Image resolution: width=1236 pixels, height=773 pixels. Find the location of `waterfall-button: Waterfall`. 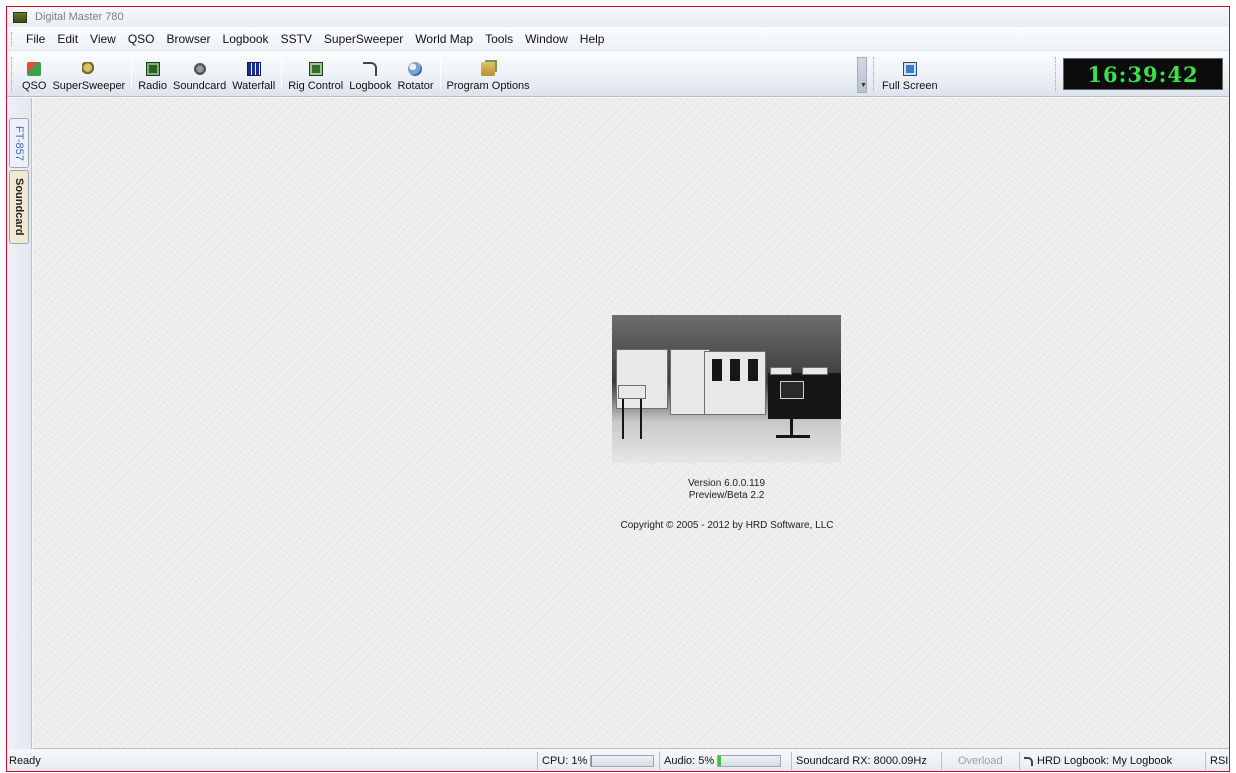

waterfall-button: Waterfall is located at coordinates (253, 74).